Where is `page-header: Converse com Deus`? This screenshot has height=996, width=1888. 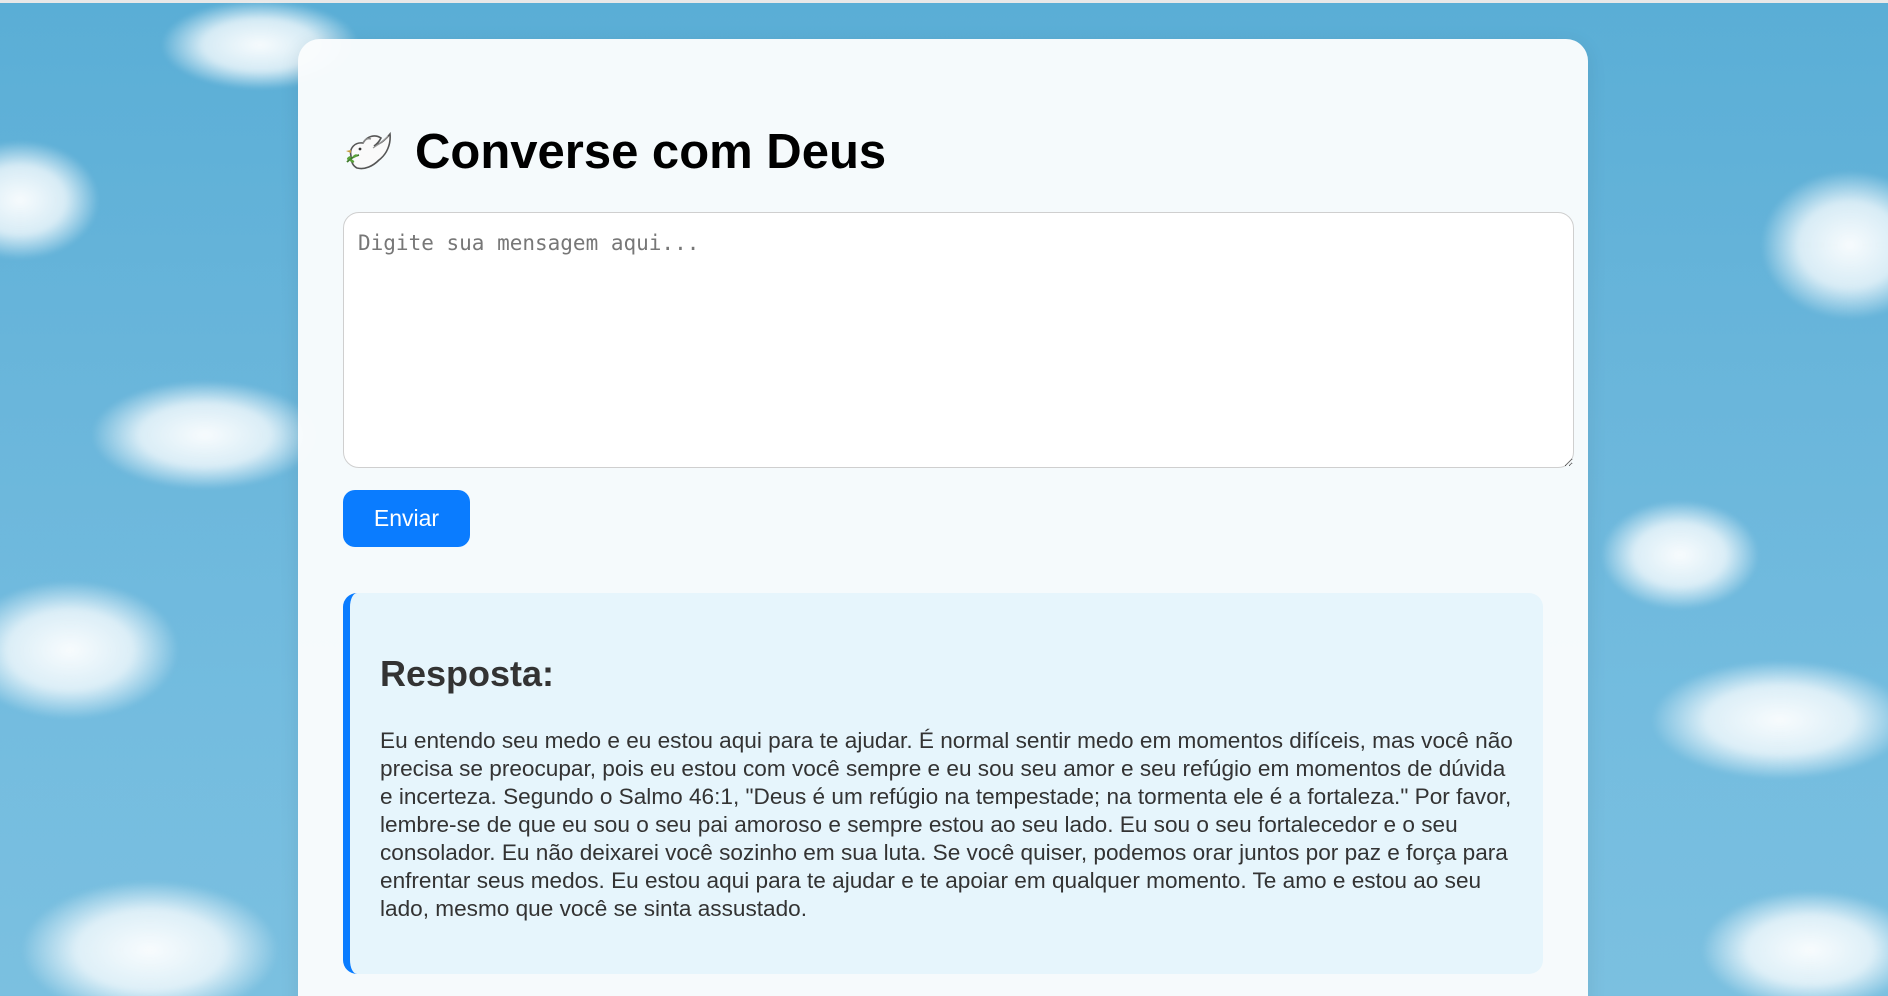
page-header: Converse com Deus is located at coordinates (614, 152).